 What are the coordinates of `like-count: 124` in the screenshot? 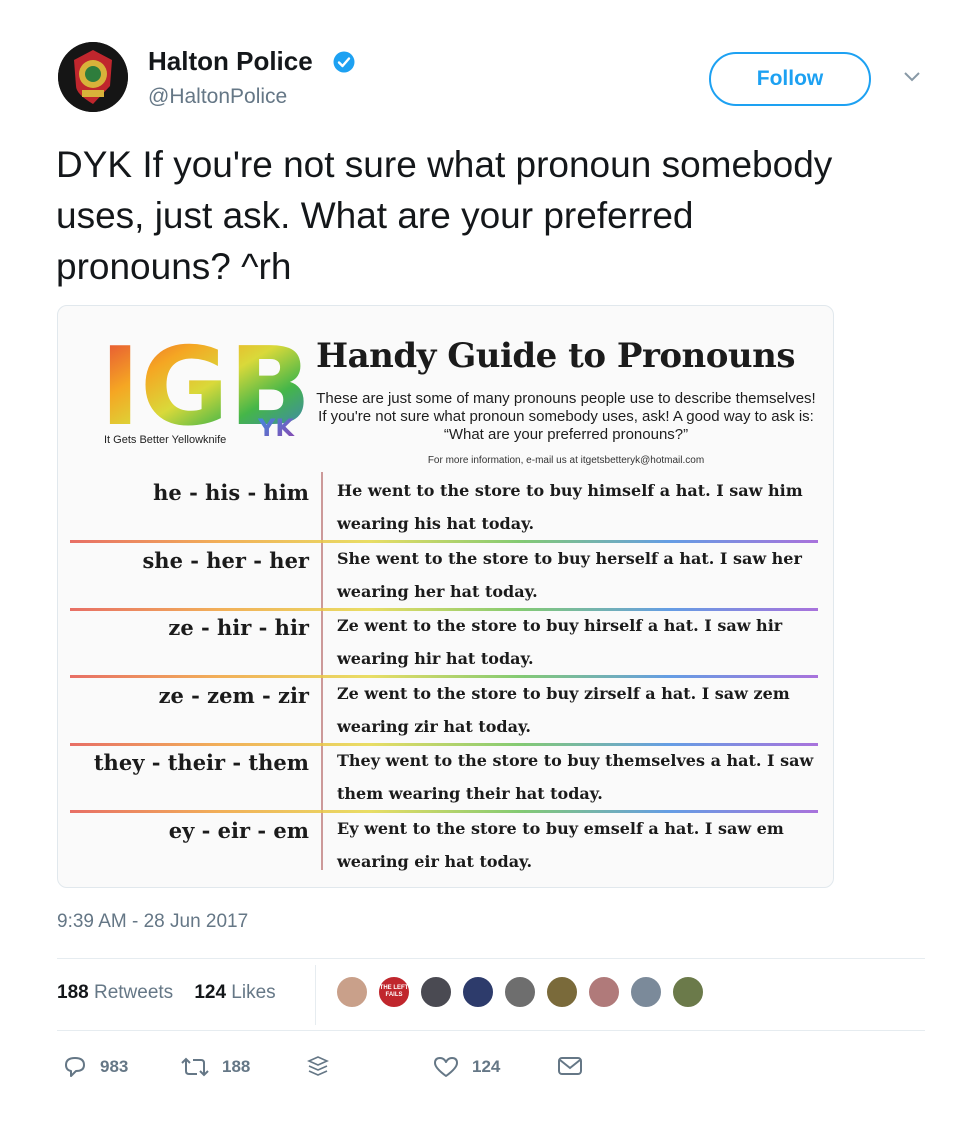 It's located at (486, 1066).